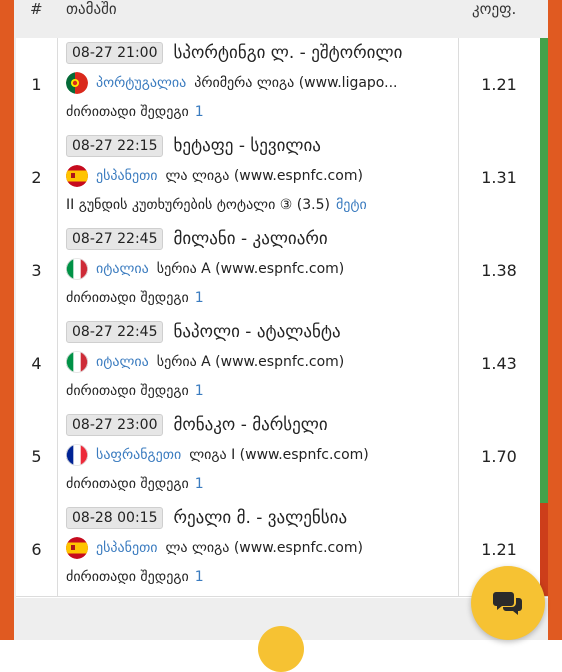  What do you see at coordinates (37, 363) in the screenshot?
I see `row-number: 4` at bounding box center [37, 363].